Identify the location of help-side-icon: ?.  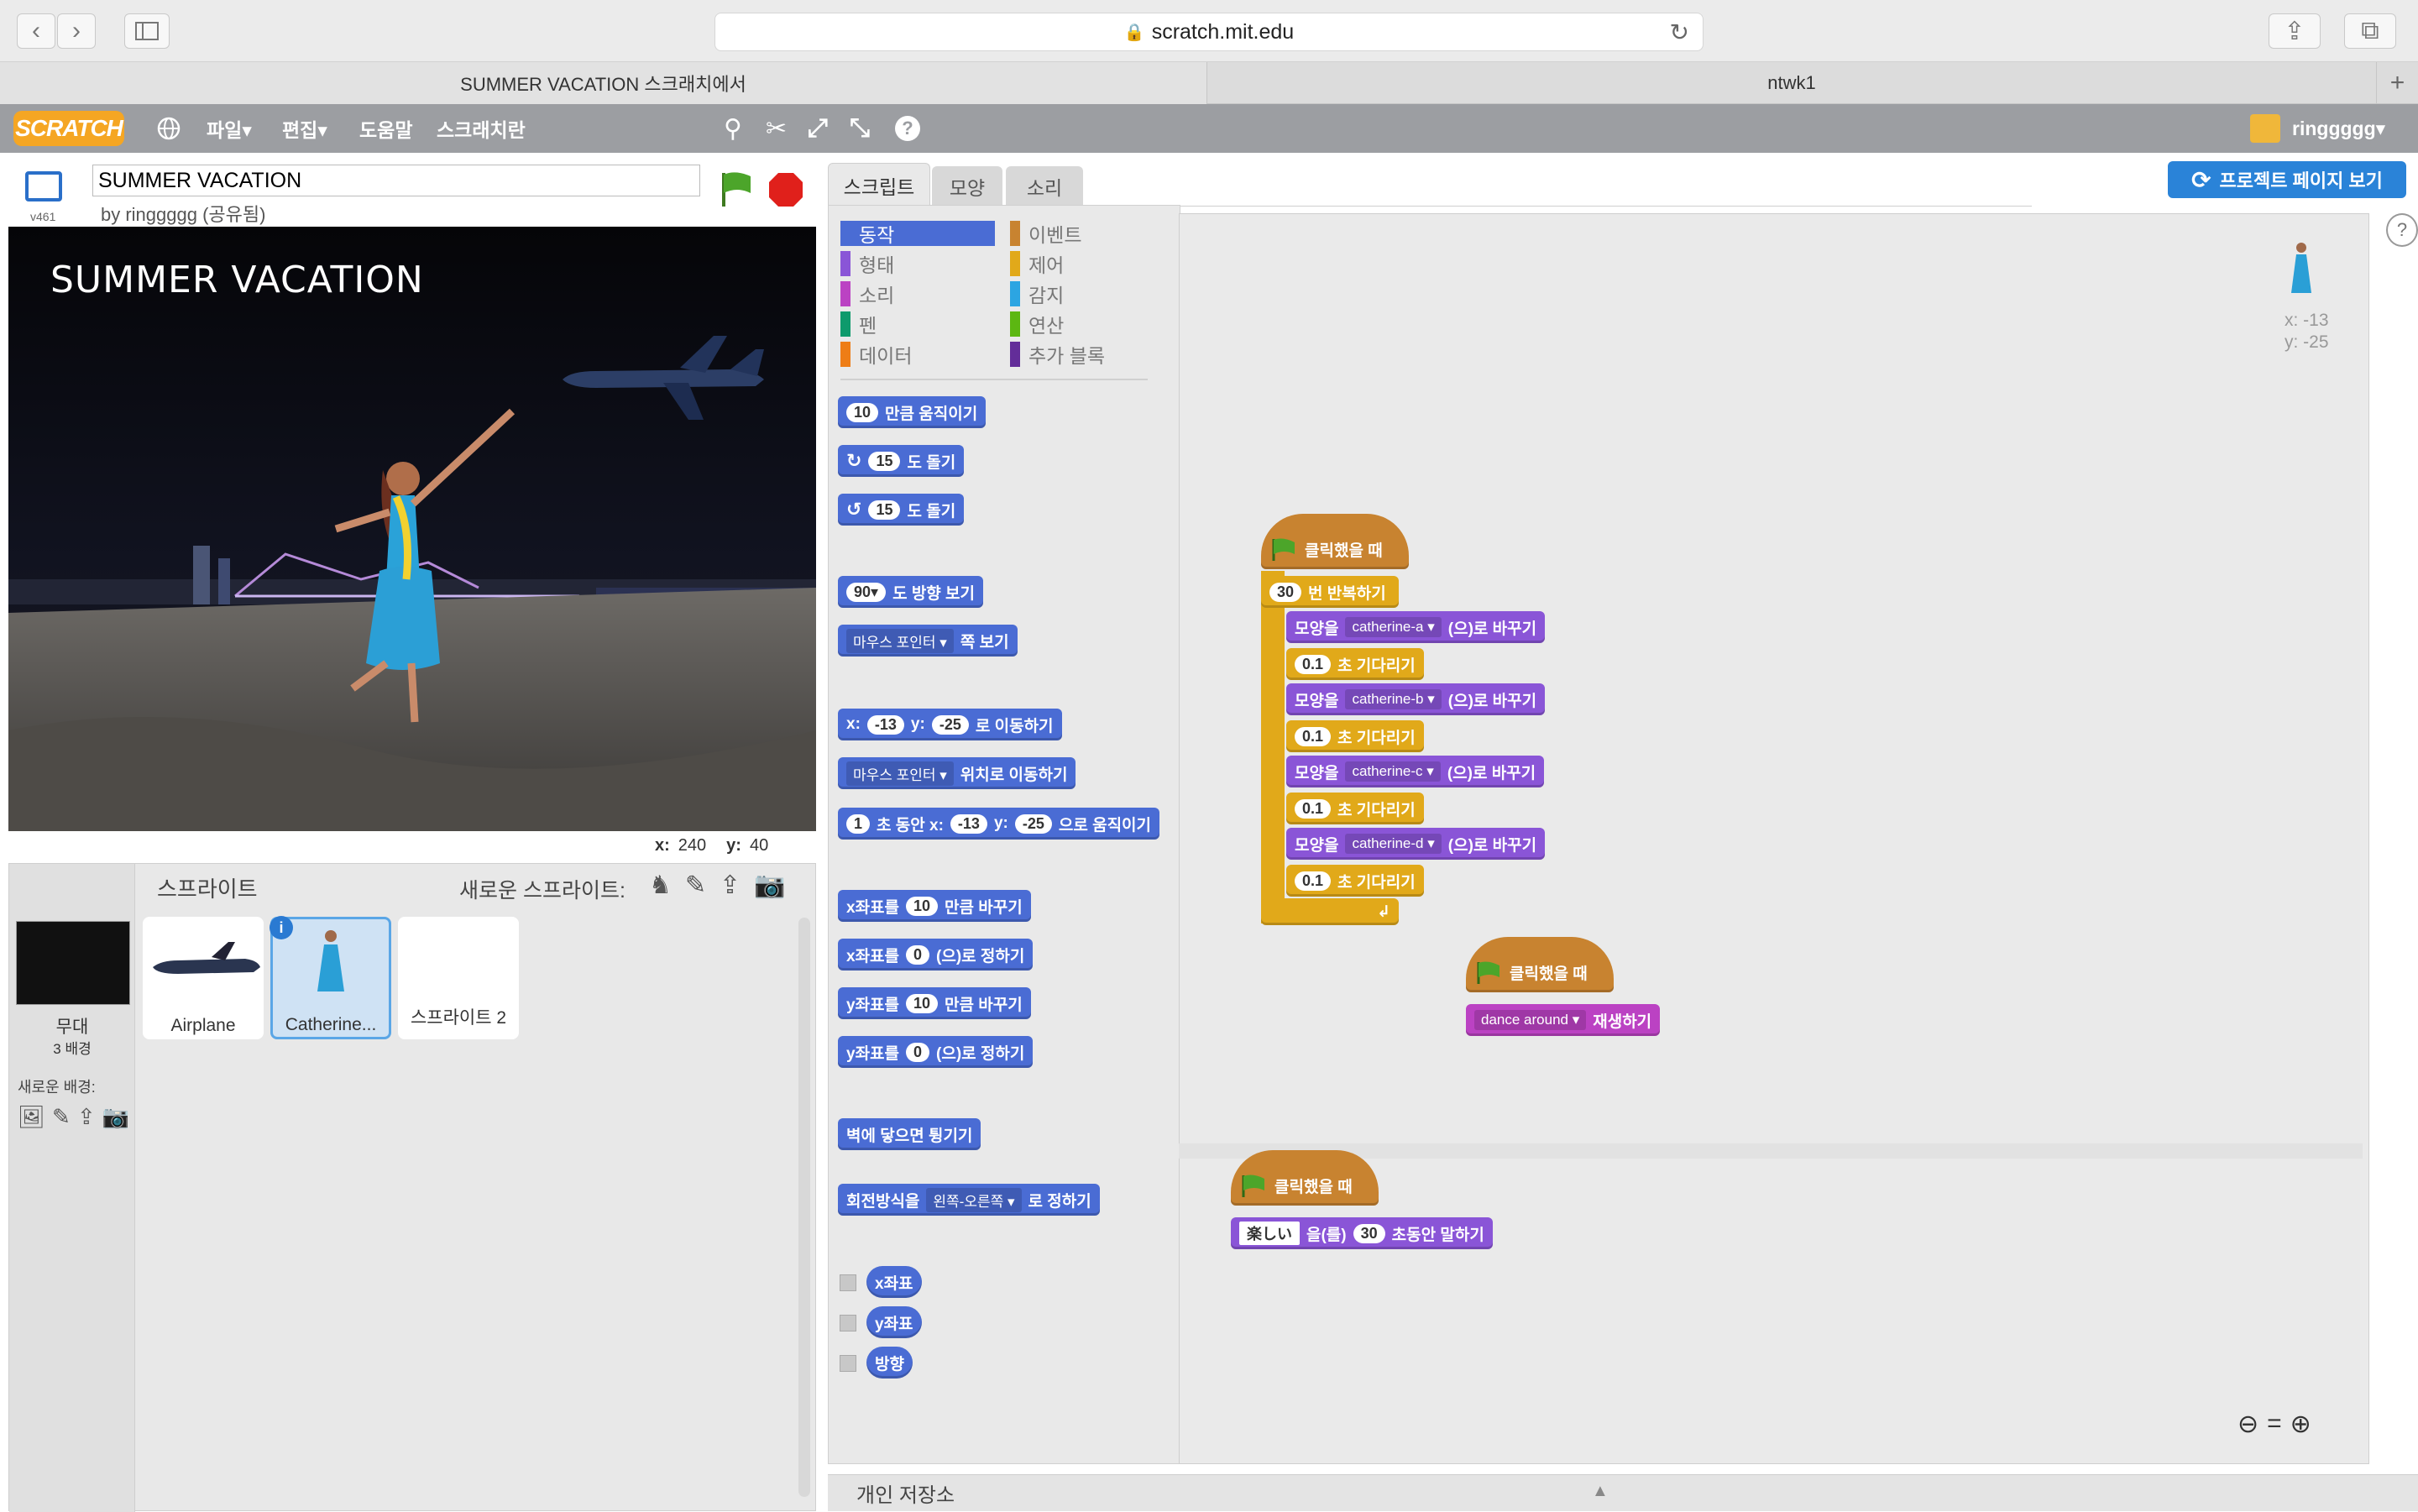
(2402, 230).